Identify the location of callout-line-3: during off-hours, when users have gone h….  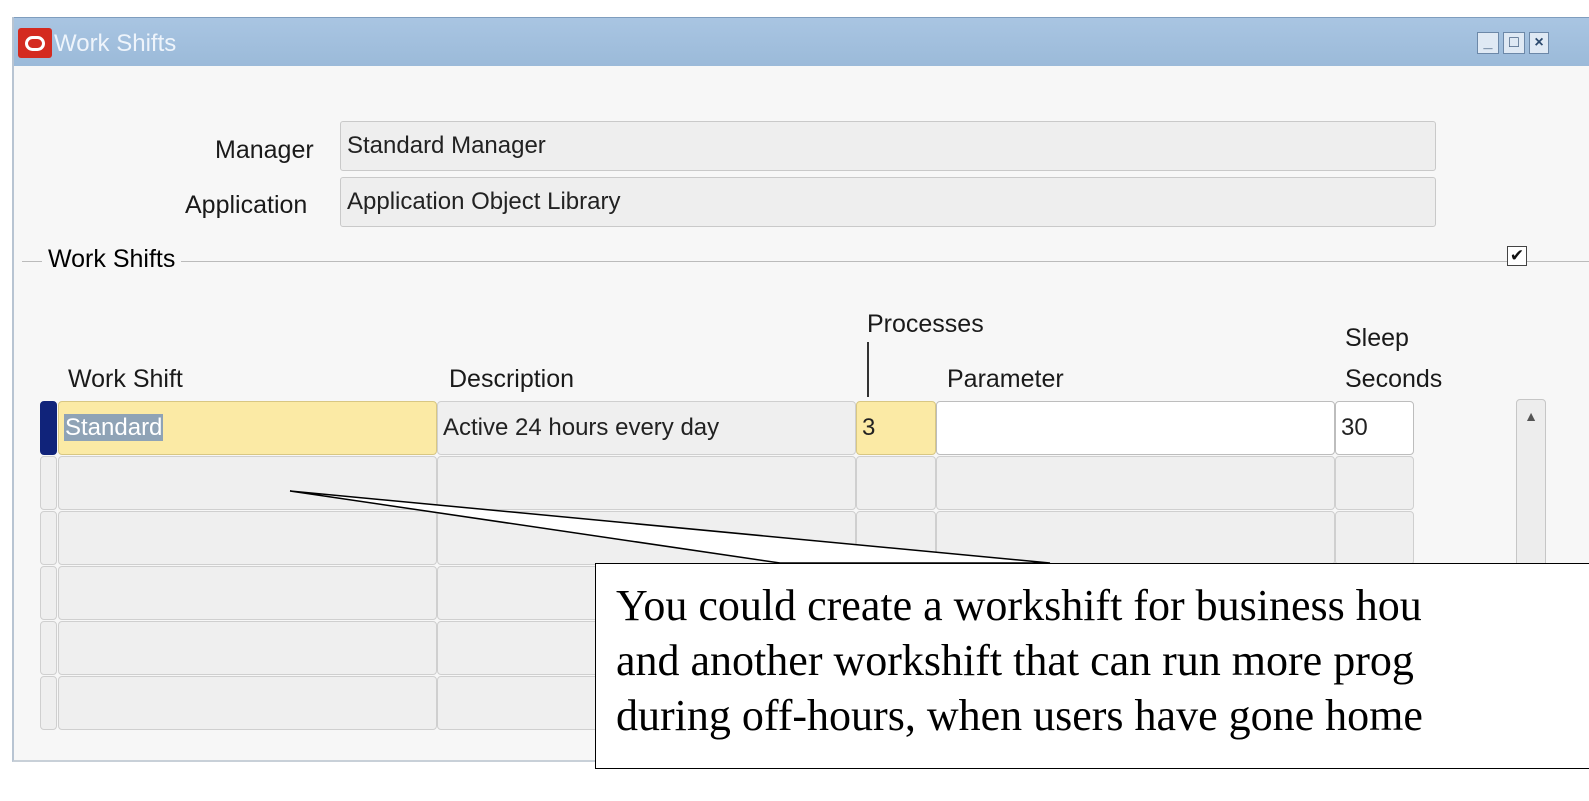
(1019, 715).